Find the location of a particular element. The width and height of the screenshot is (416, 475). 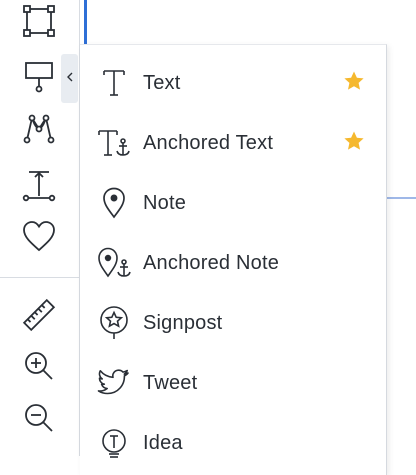

canvas-selection-edge is located at coordinates (85, 22).